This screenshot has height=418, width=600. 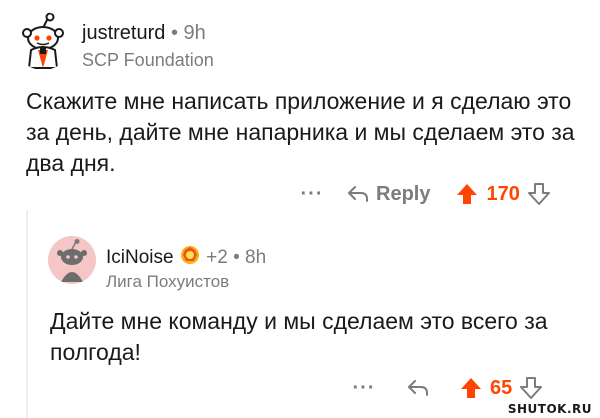 I want to click on reply-button: Reply, so click(x=388, y=194).